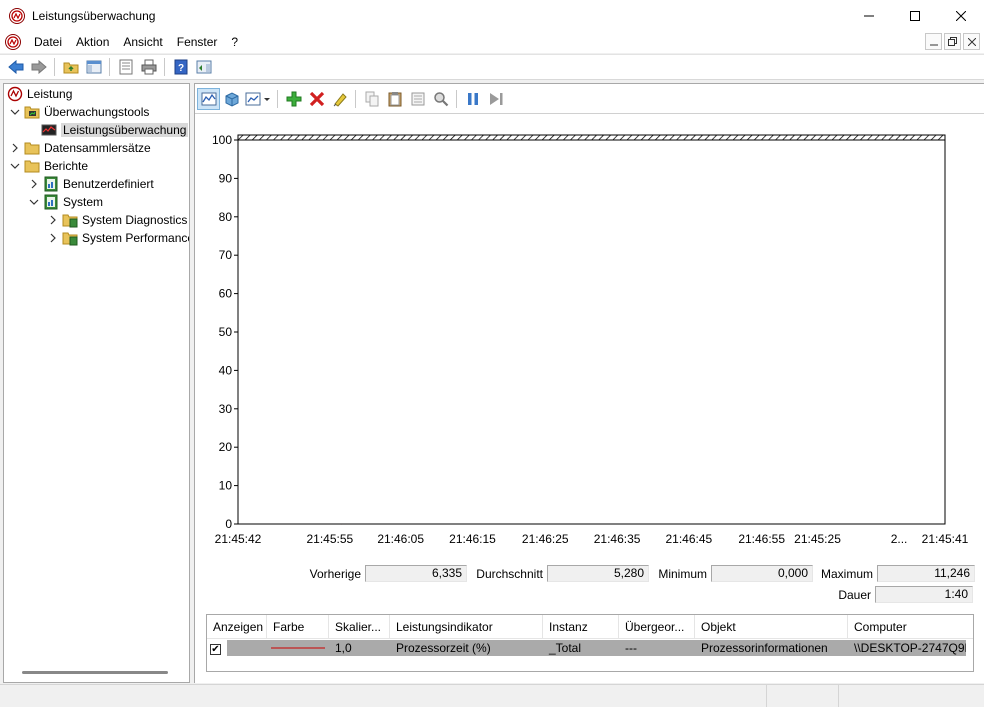 The image size is (984, 707). I want to click on show-hide-action-pane-button, so click(203, 67).